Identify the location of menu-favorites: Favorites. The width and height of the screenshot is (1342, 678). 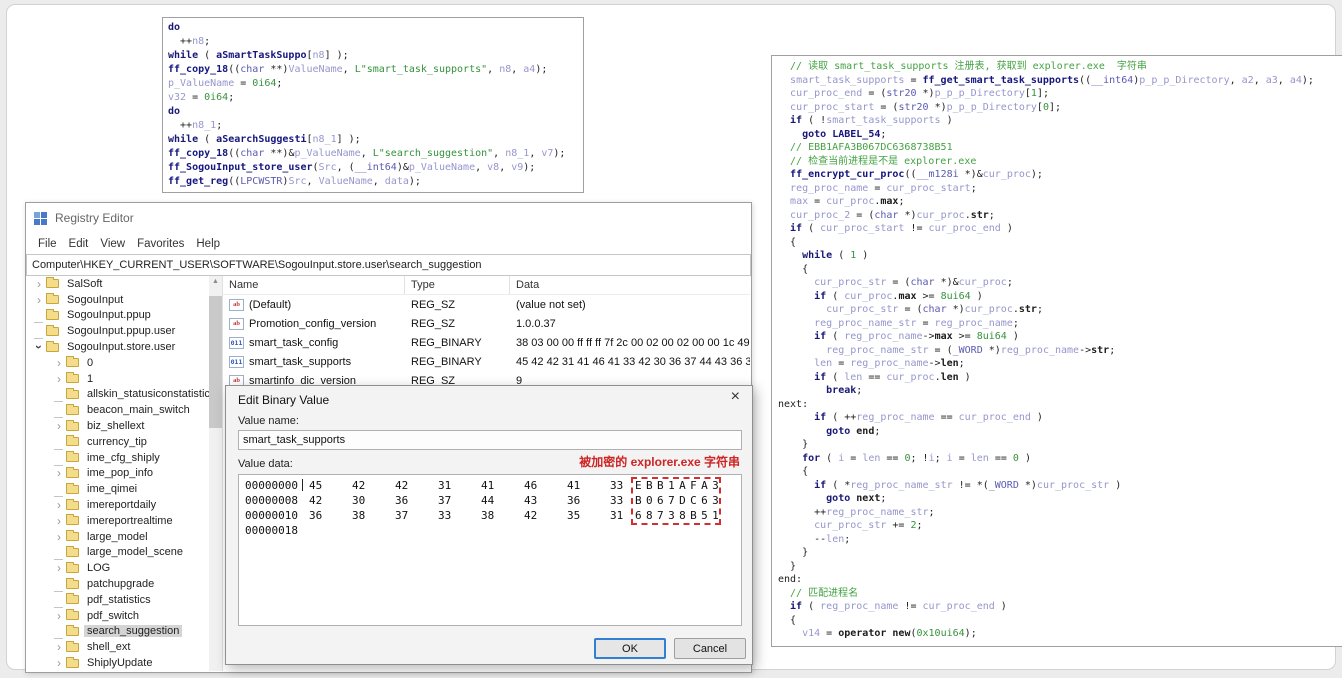
(160, 244).